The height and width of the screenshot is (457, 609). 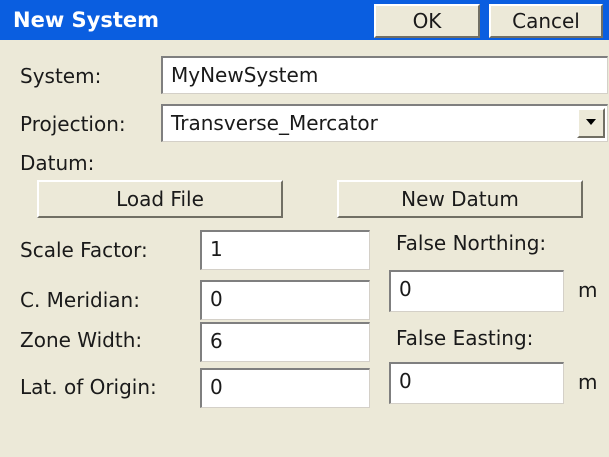 I want to click on dialog-title: New System, so click(x=86, y=20).